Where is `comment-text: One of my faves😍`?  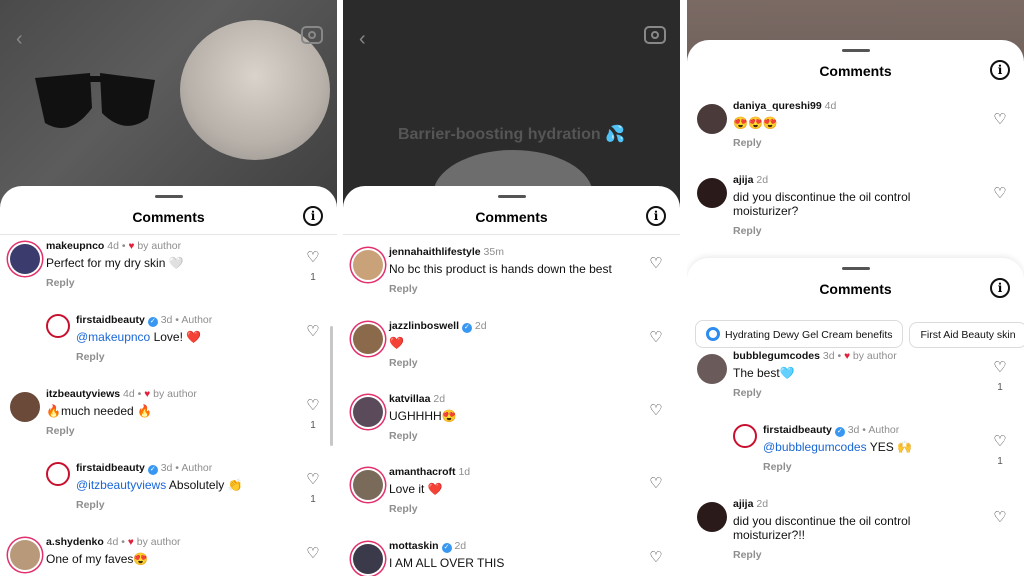 comment-text: One of my faves😍 is located at coordinates (97, 559).